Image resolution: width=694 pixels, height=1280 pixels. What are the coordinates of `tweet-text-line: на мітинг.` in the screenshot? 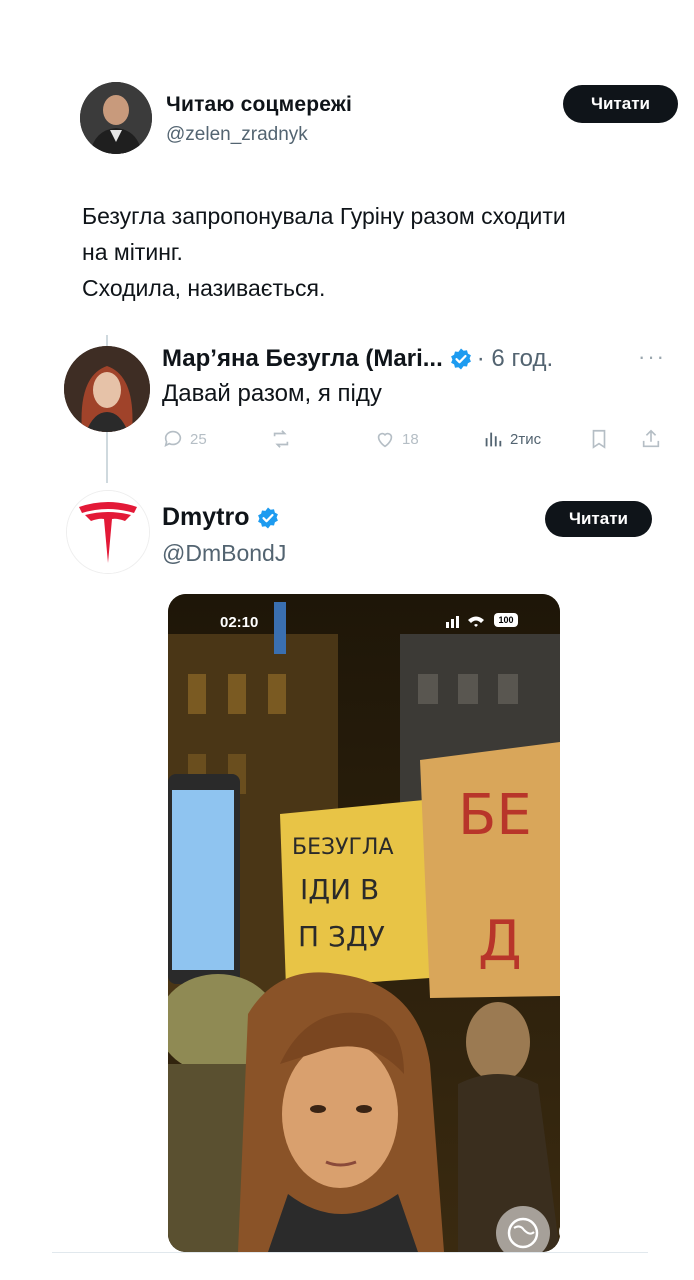 It's located at (132, 252).